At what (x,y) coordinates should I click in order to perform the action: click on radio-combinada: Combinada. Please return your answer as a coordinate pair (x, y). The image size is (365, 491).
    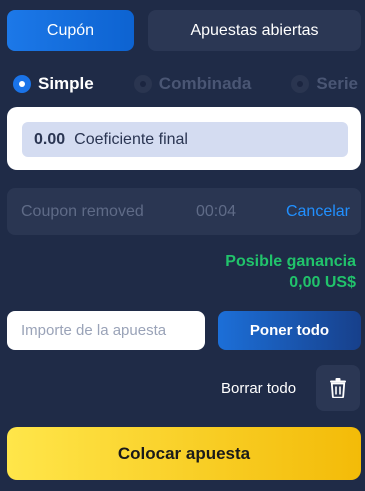
    Looking at the image, I should click on (192, 84).